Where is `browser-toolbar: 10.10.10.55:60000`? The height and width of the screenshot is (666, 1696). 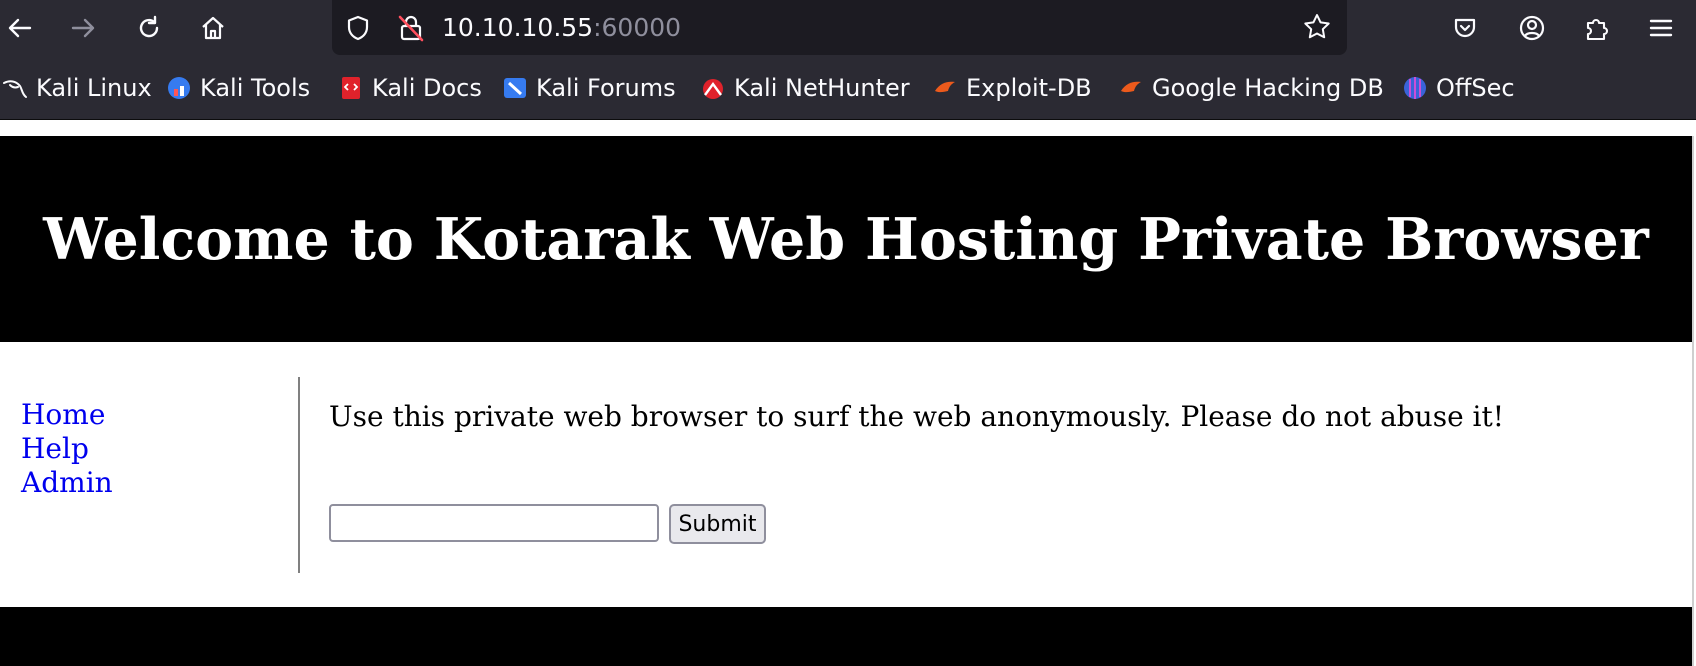 browser-toolbar: 10.10.10.55:60000 is located at coordinates (848, 28).